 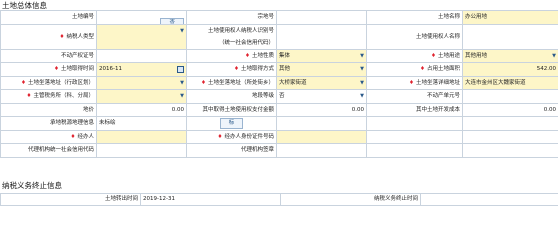 I want to click on price-label: 地价, so click(x=48, y=109).